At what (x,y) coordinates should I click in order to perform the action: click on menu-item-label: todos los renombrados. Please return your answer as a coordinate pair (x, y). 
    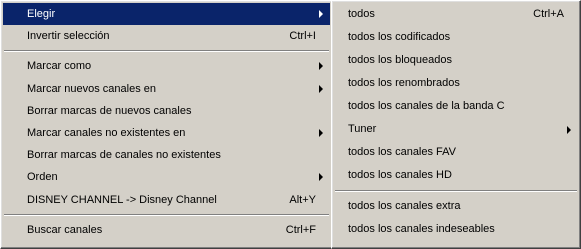
    Looking at the image, I should click on (404, 83).